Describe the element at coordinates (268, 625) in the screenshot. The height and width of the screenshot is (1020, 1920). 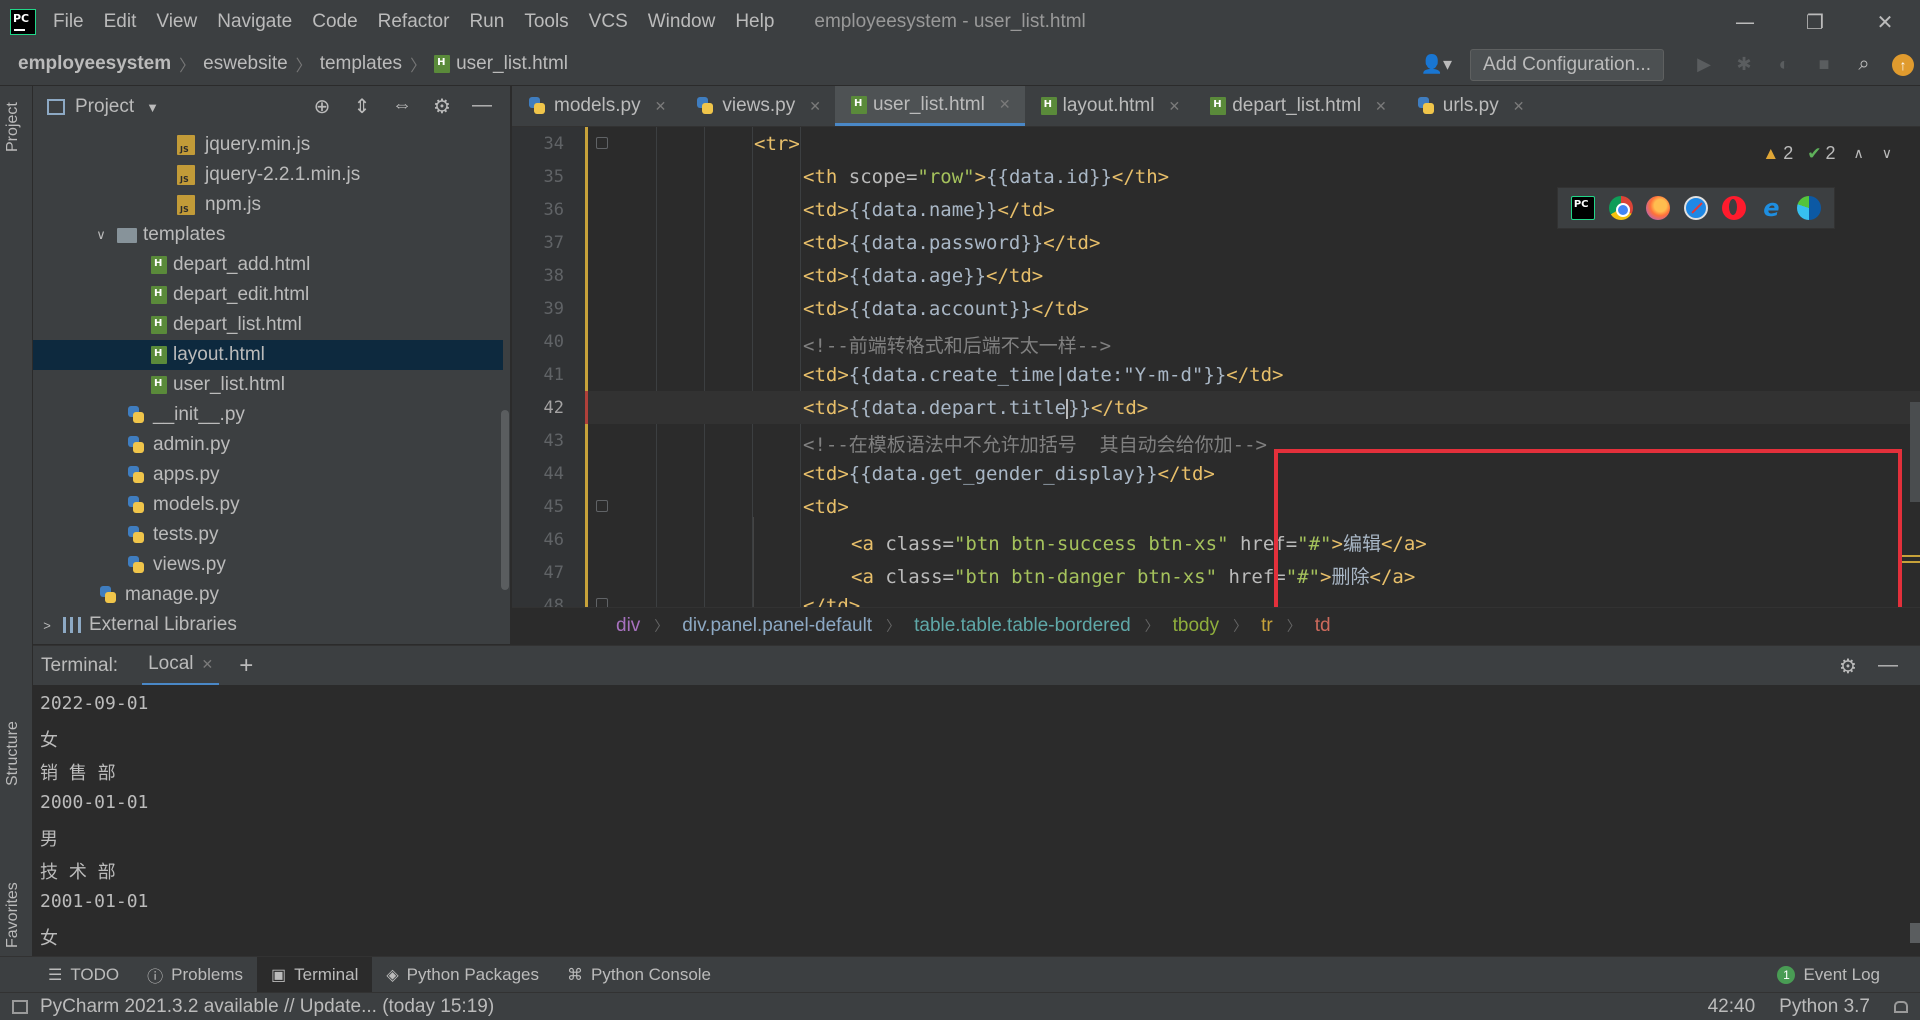
I see `tree-item-external-libraries: > External Libraries` at that location.